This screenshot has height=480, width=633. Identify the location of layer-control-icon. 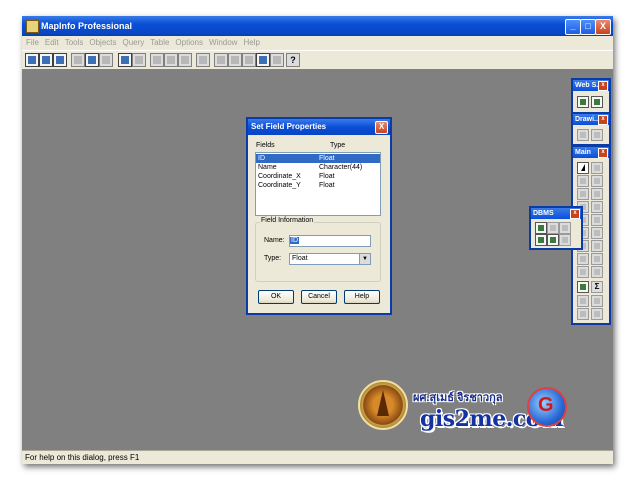
(597, 259).